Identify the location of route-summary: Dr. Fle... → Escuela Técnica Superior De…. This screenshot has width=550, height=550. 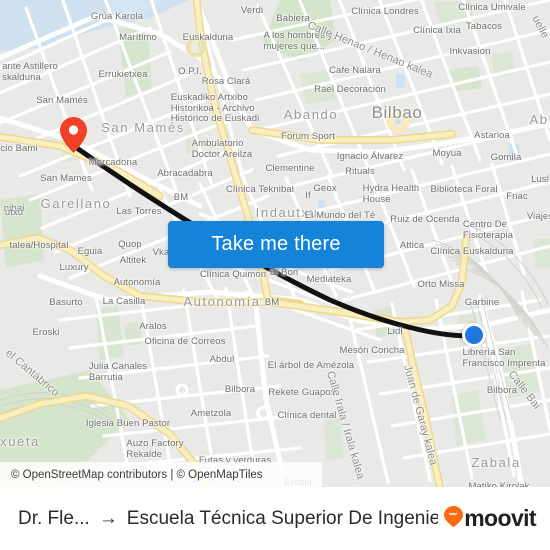
(228, 519).